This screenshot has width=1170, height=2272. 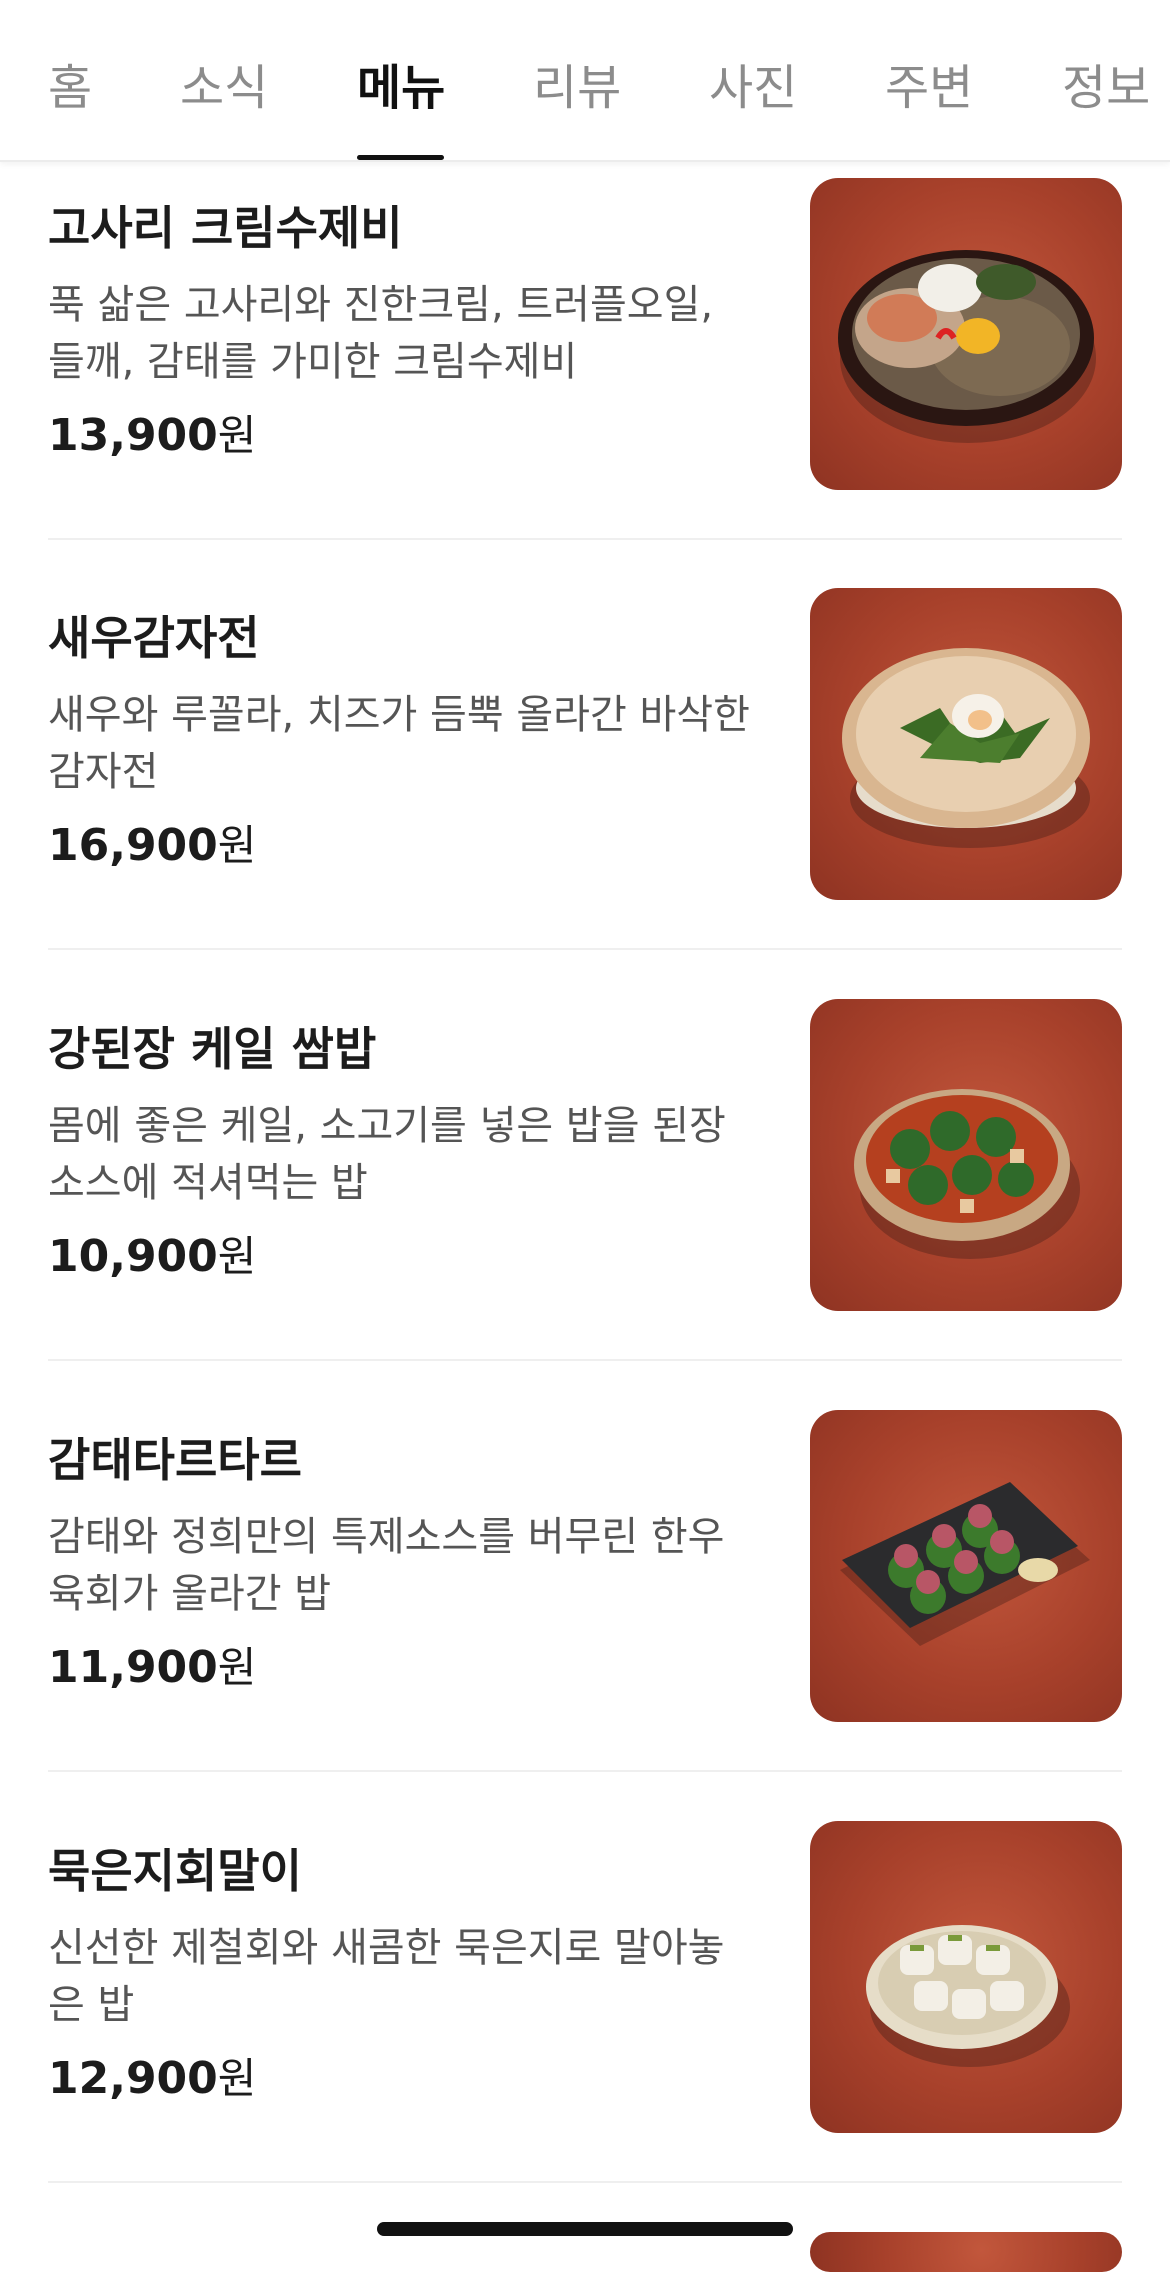 I want to click on next-item-image, so click(x=966, y=2252).